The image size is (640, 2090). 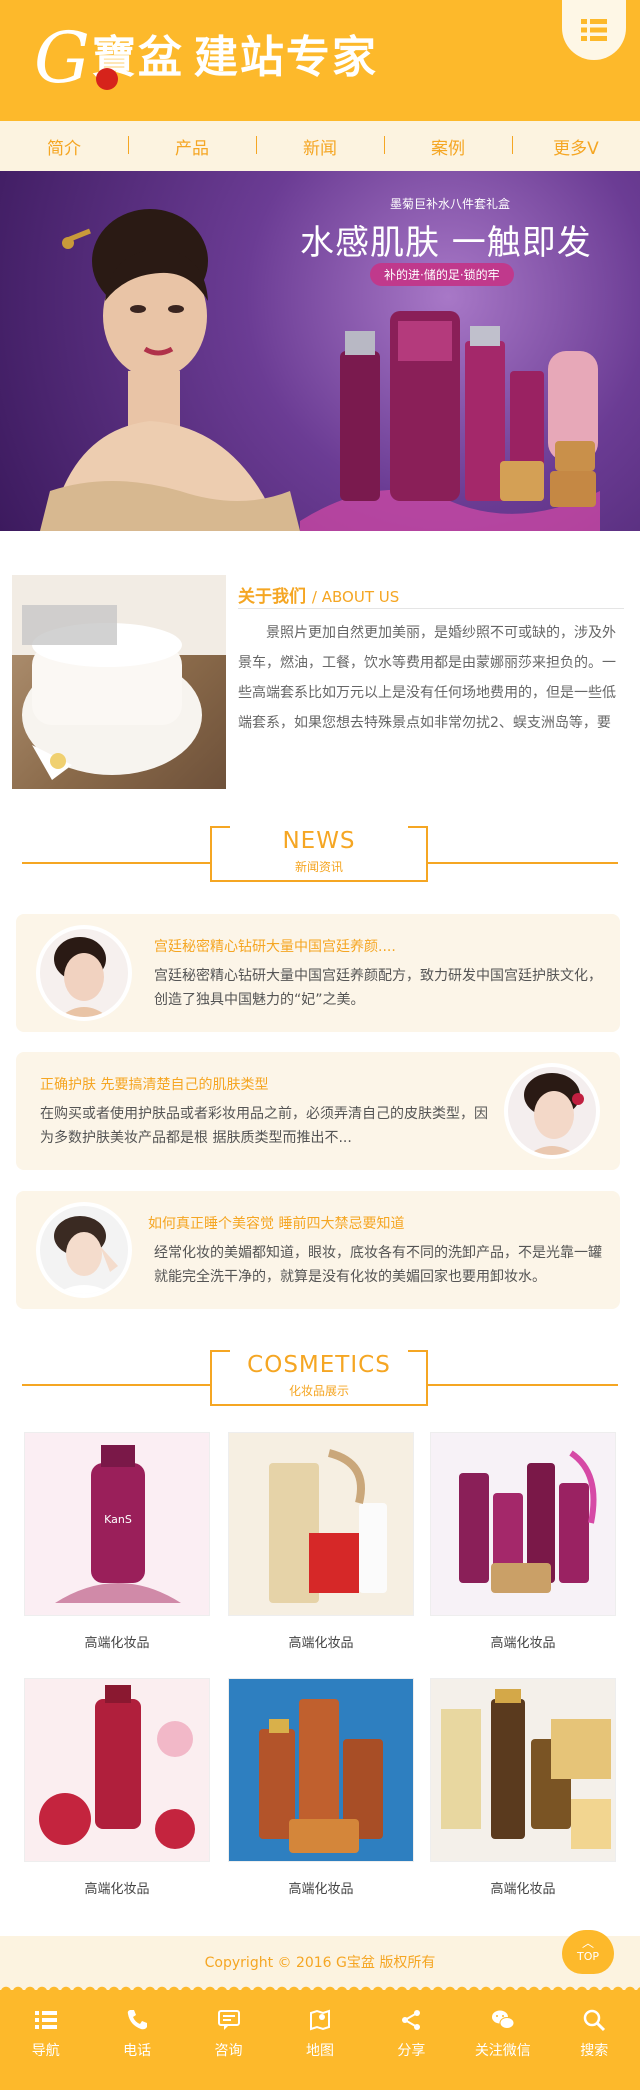 I want to click on search-icon, so click(x=594, y=2020).